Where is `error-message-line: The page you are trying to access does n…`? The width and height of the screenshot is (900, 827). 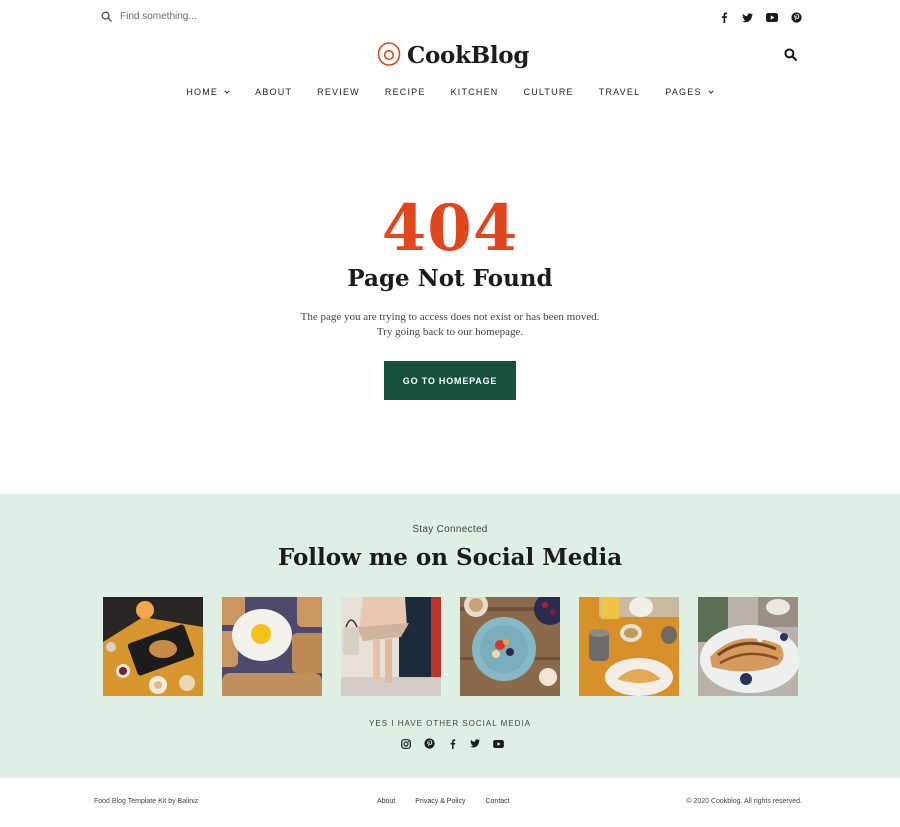
error-message-line: The page you are trying to access does n… is located at coordinates (450, 317).